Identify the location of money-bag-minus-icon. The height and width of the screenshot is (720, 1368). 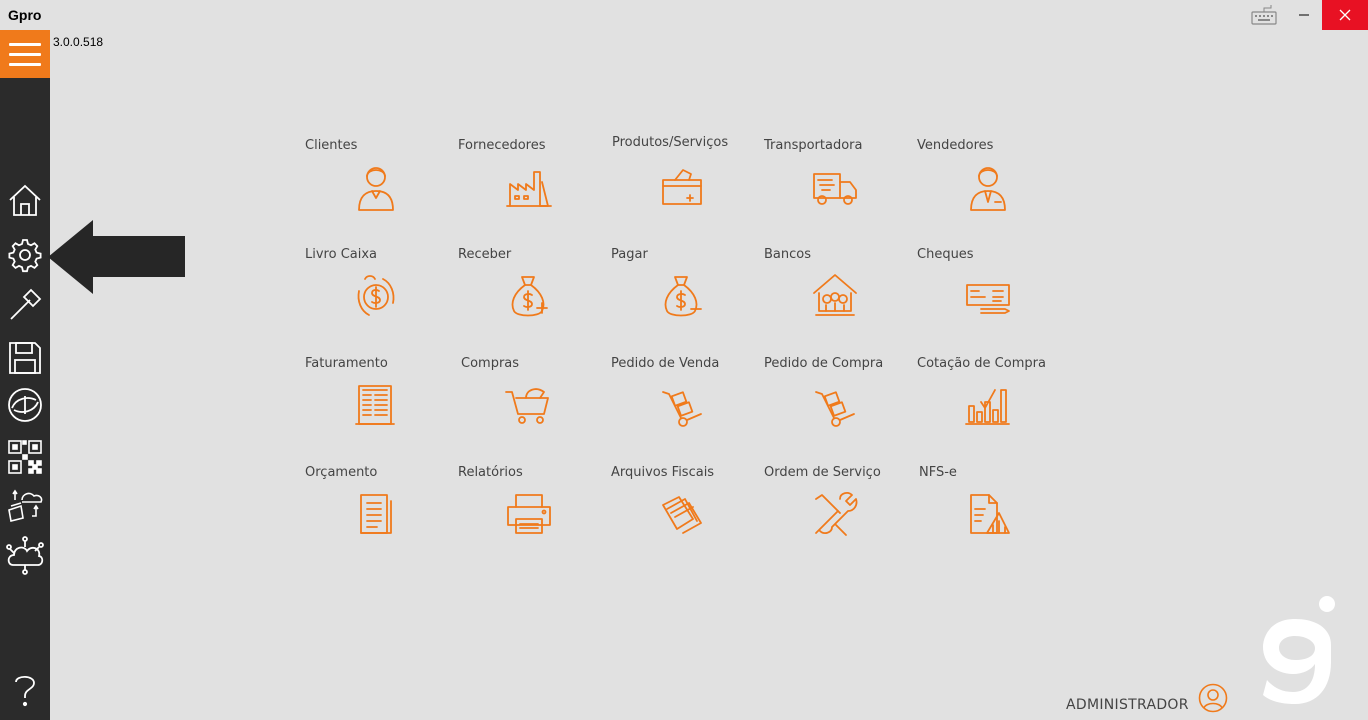
(682, 296).